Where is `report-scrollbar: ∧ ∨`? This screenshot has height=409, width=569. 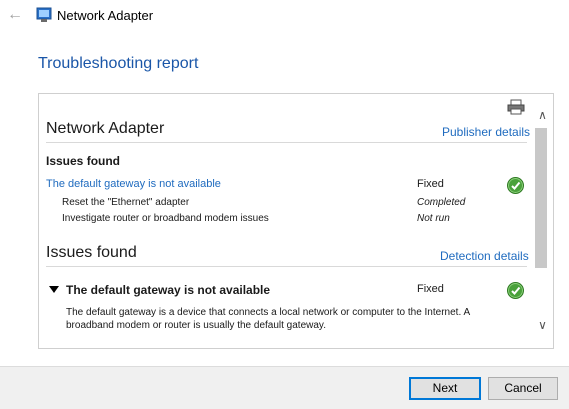
report-scrollbar: ∧ ∨ is located at coordinates (542, 221).